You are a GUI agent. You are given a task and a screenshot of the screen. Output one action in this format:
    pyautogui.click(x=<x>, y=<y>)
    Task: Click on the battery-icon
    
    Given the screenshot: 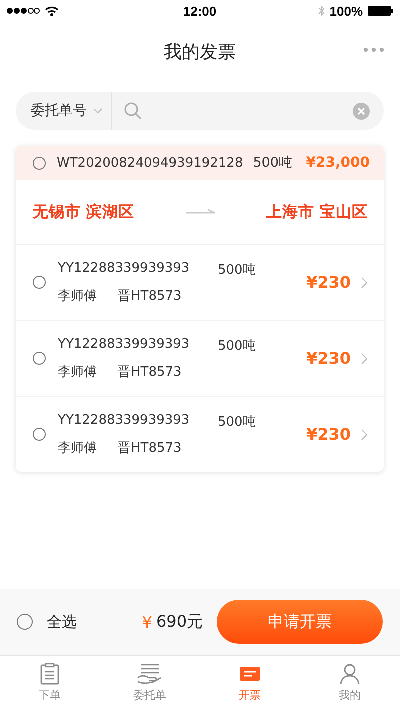 What is the action you would take?
    pyautogui.click(x=381, y=11)
    